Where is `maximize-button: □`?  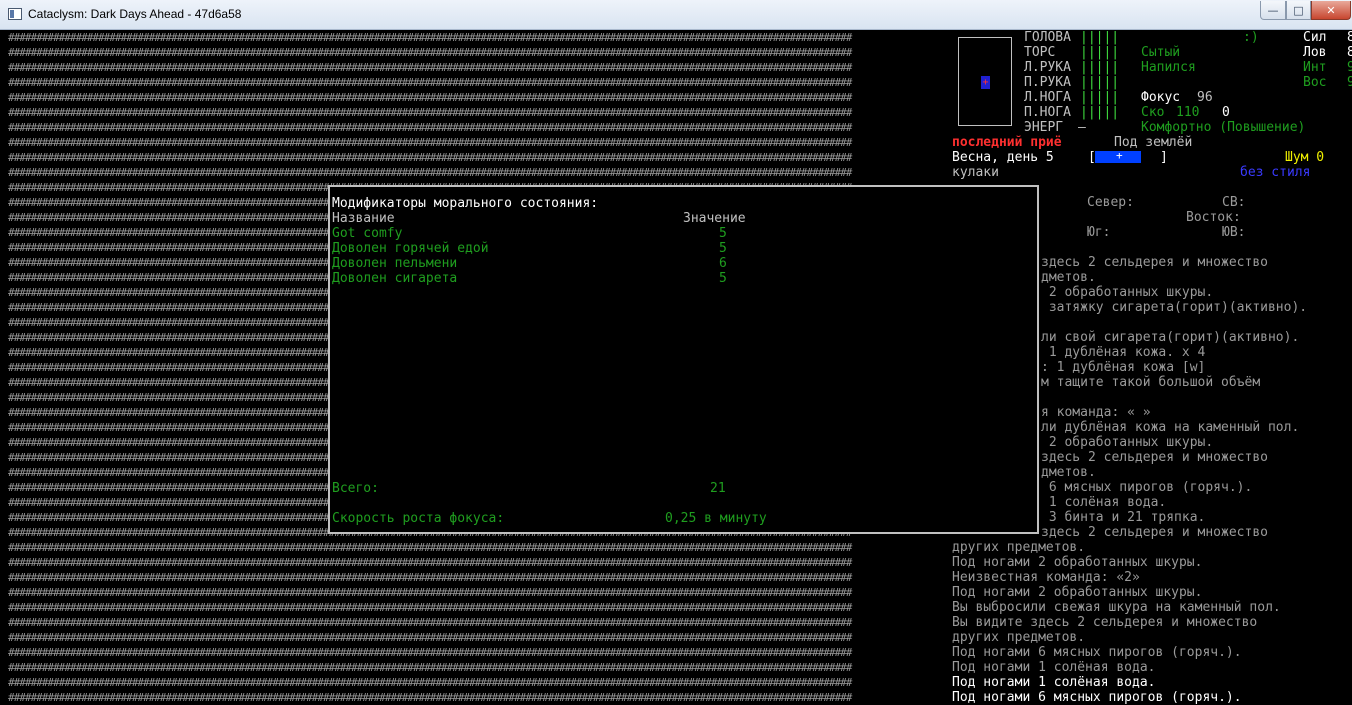
maximize-button: □ is located at coordinates (1298, 10).